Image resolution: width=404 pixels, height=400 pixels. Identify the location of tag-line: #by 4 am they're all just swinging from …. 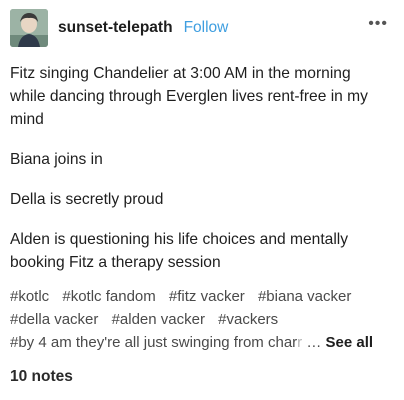
(202, 342).